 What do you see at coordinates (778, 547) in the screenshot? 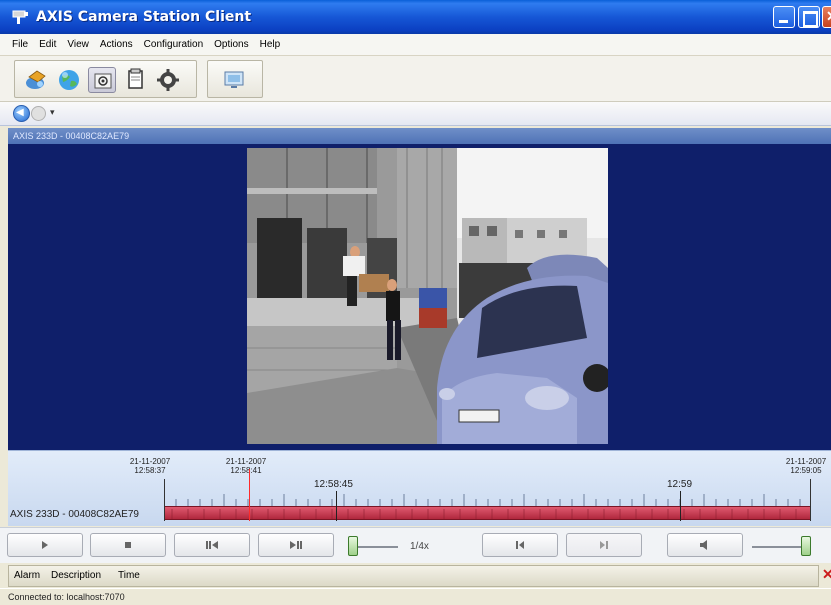
I see `volume-slider-track` at bounding box center [778, 547].